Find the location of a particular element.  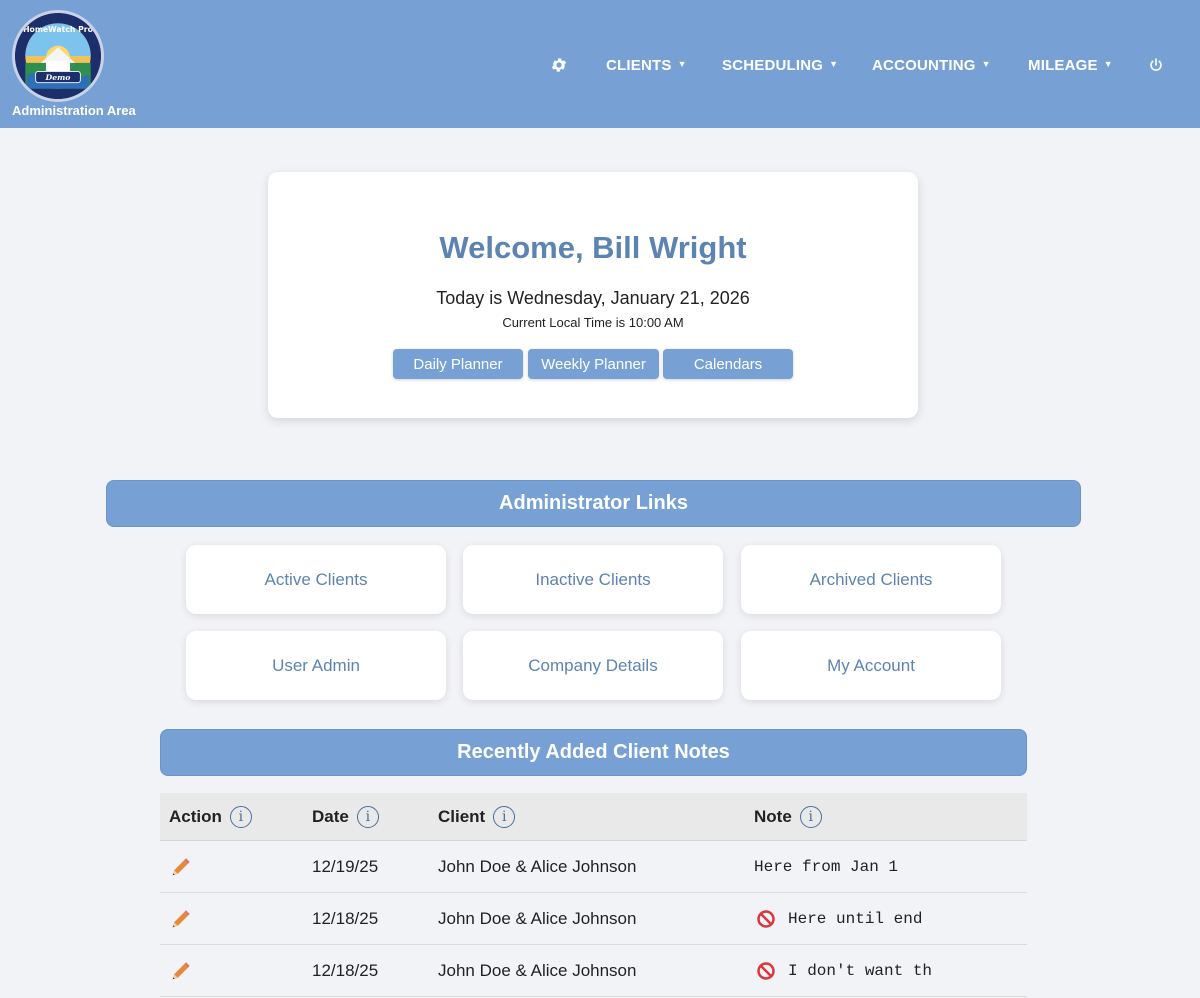

column-label: Note is located at coordinates (773, 816).